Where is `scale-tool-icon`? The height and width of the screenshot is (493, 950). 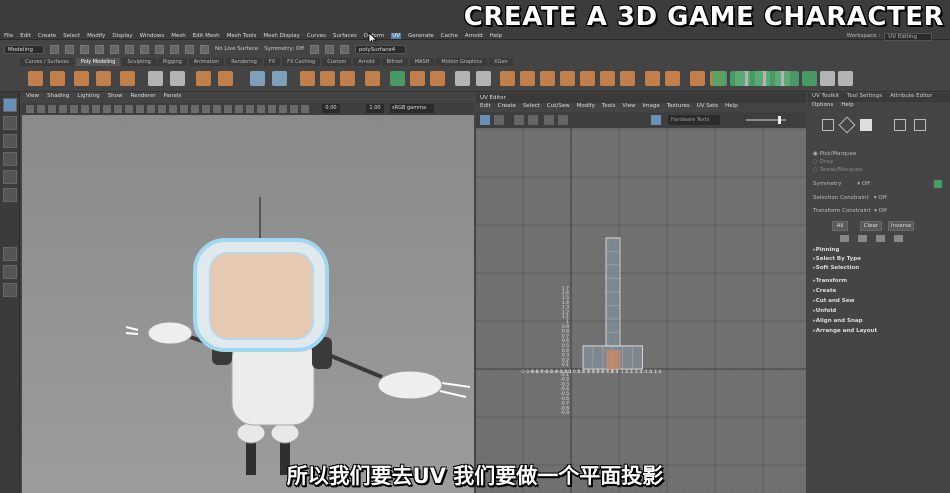 scale-tool-icon is located at coordinates (10, 195).